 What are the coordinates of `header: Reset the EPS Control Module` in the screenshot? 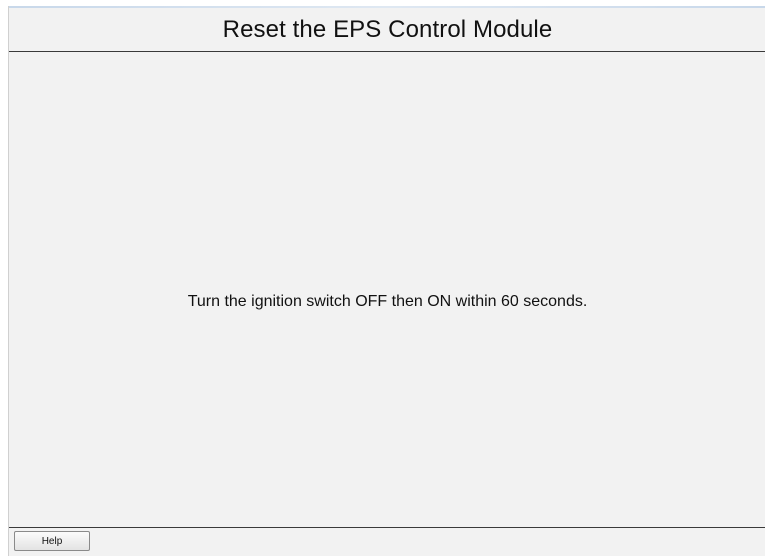 It's located at (387, 29).